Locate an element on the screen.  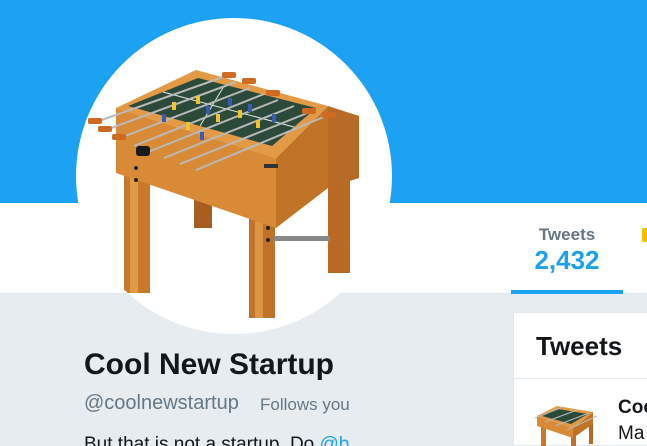
tweet-author-name: Coo is located at coordinates (632, 408).